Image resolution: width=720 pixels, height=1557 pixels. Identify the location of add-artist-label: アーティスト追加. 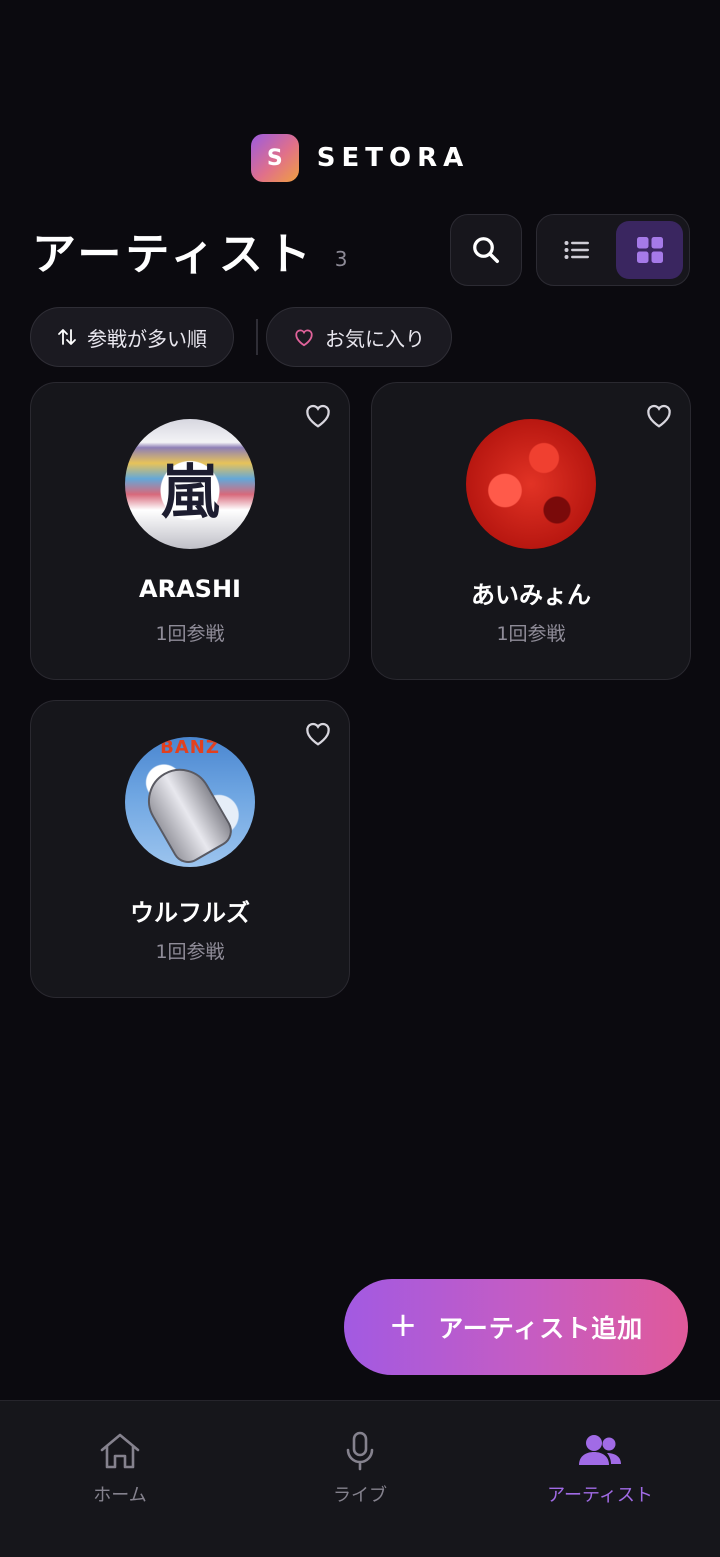
(541, 1328).